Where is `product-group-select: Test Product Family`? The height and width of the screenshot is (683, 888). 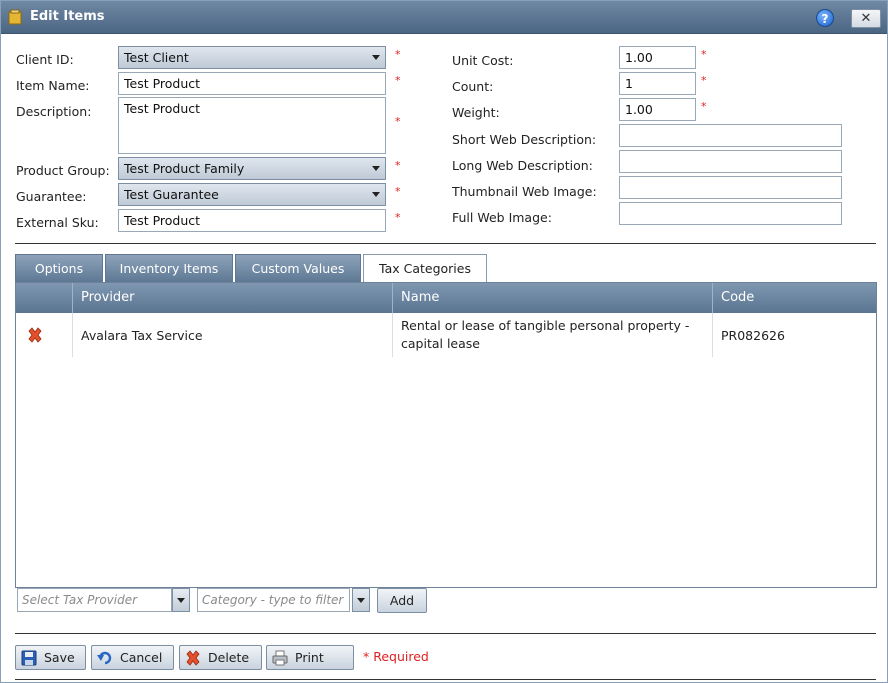
product-group-select: Test Product Family is located at coordinates (252, 168).